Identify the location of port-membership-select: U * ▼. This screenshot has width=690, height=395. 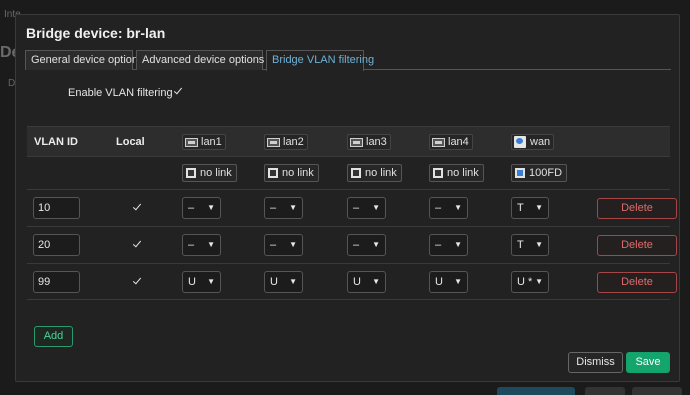
(530, 282).